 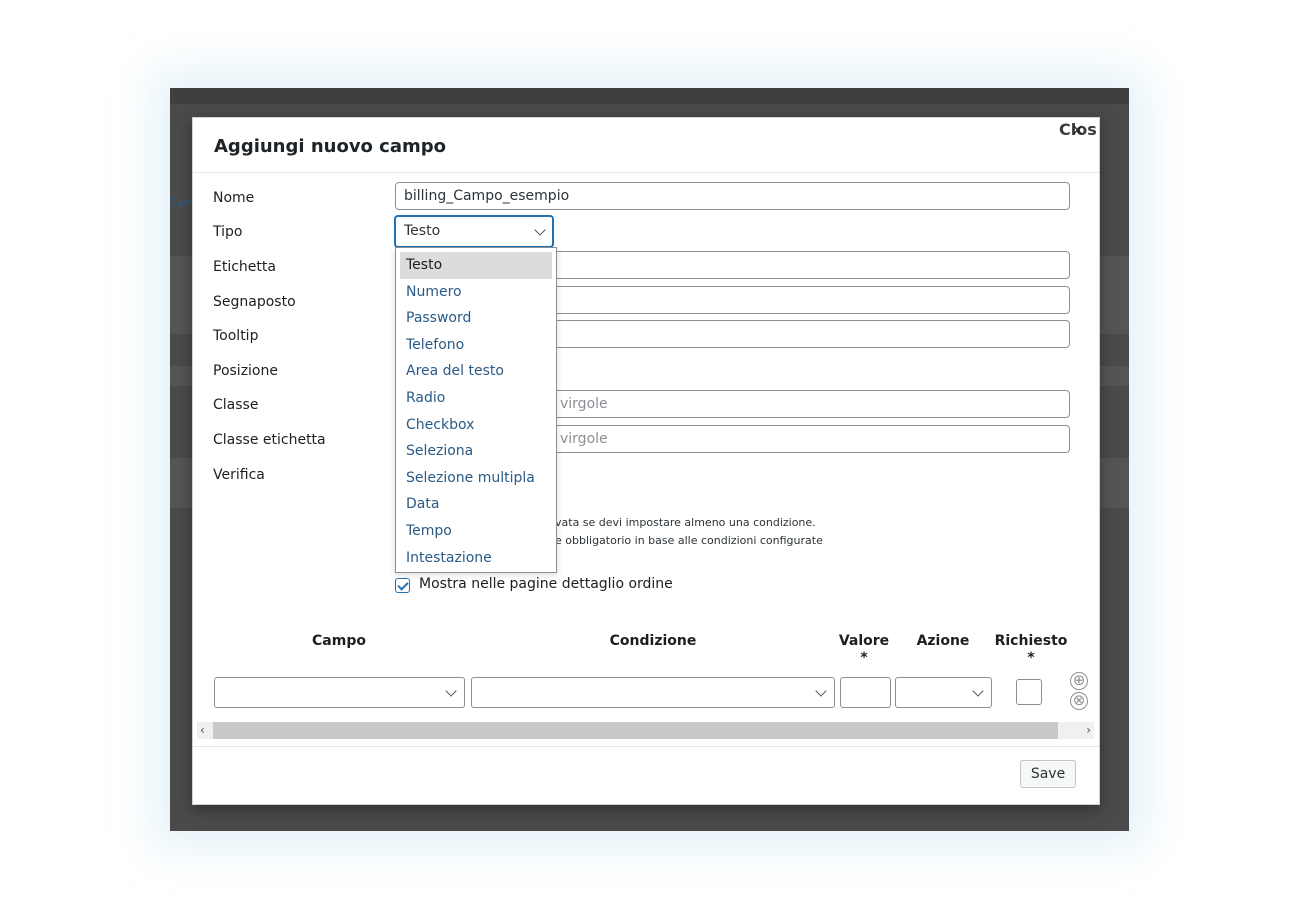 I want to click on add-condition-icon: ⊕, so click(x=1079, y=681).